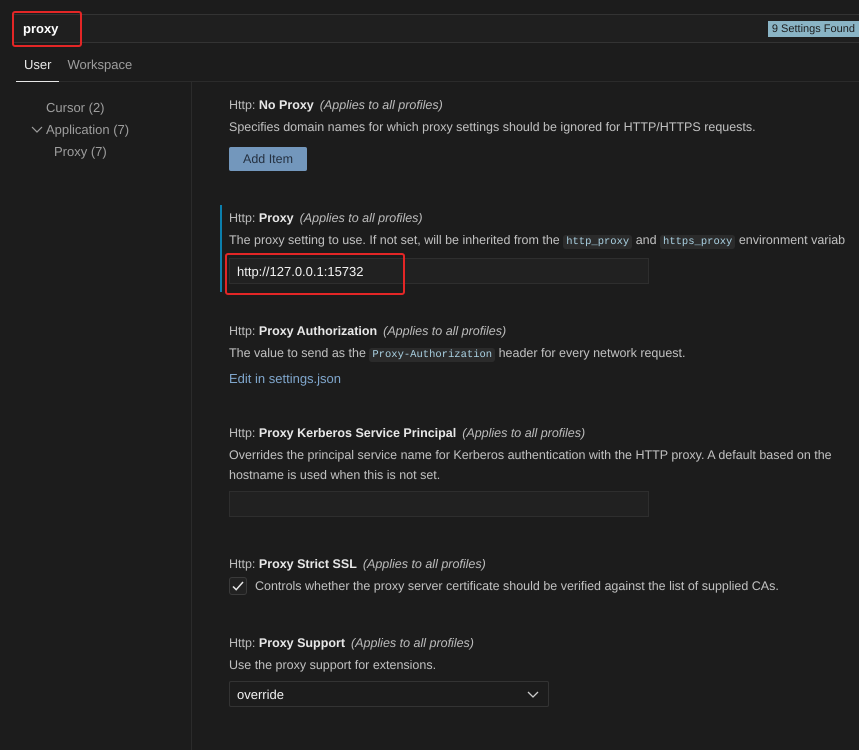 Image resolution: width=859 pixels, height=750 pixels. Describe the element at coordinates (326, 218) in the screenshot. I see `setting-title: Http: Proxy (Applies to all profiles)` at that location.